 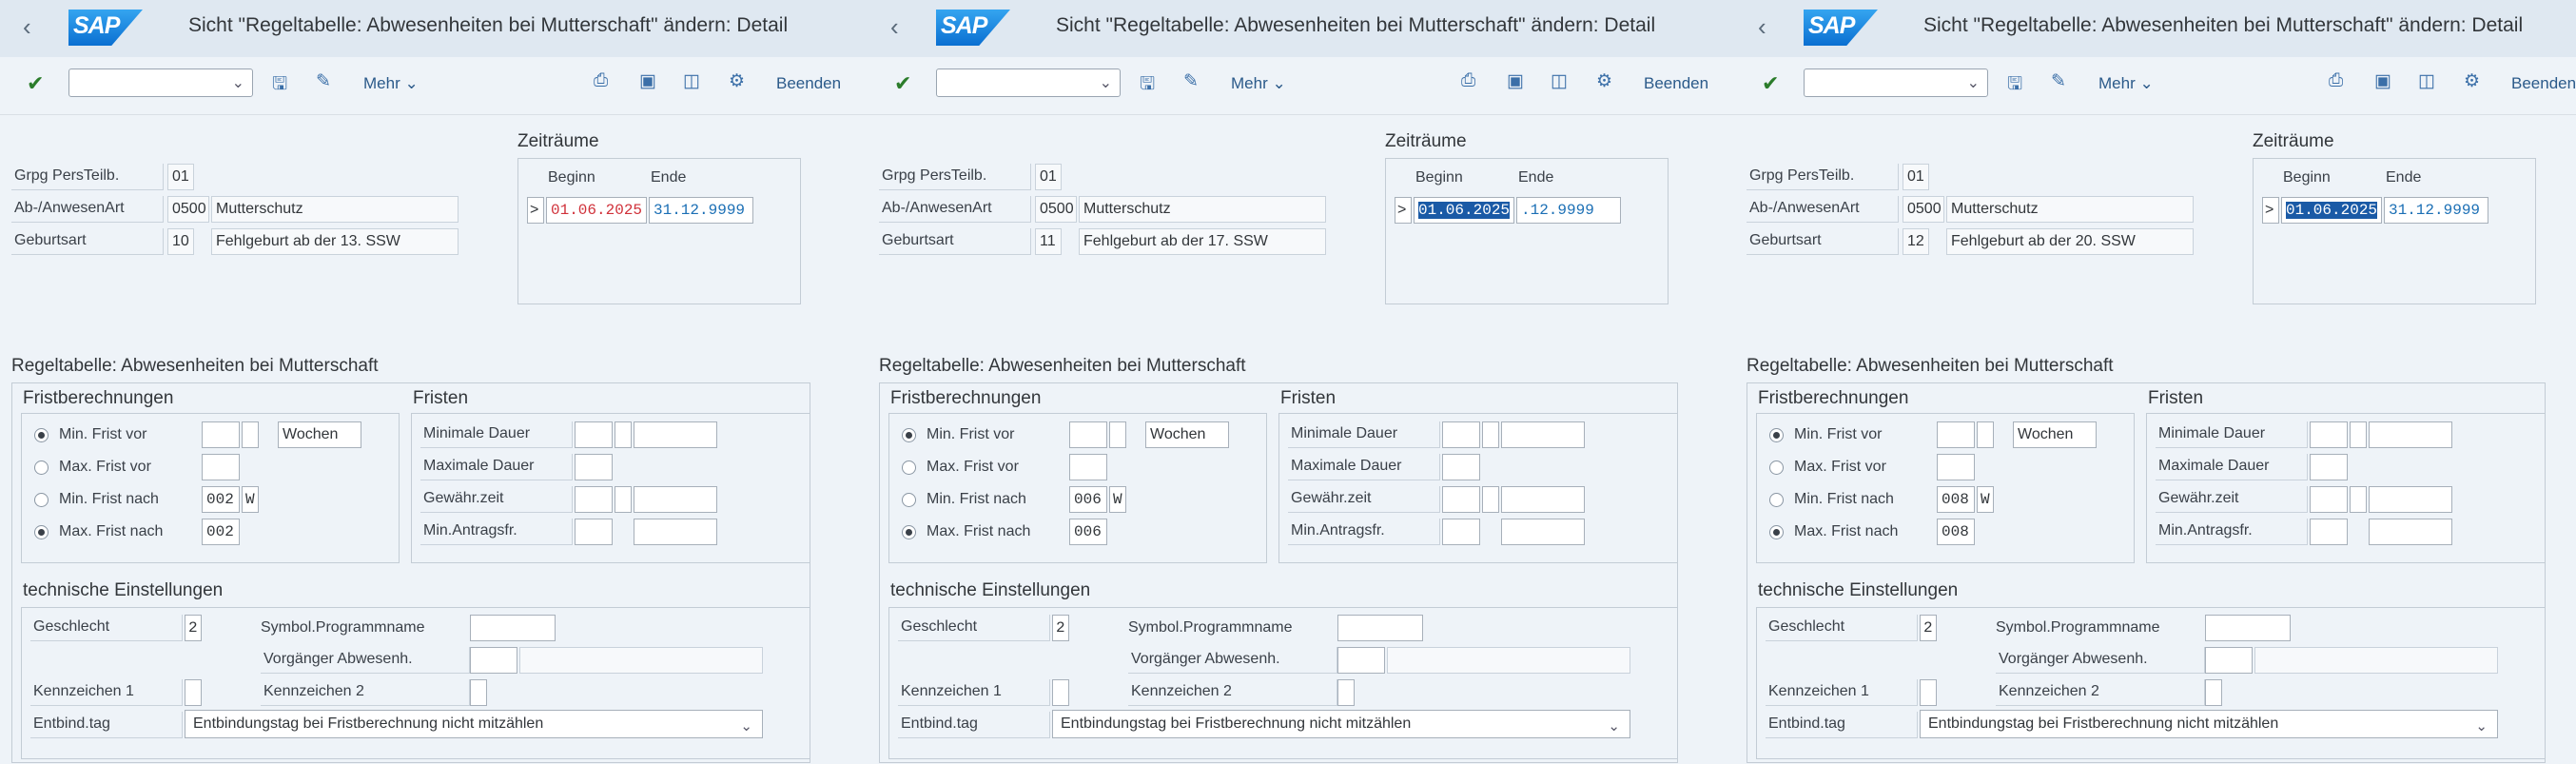 I want to click on max-after-value: 002, so click(x=221, y=532).